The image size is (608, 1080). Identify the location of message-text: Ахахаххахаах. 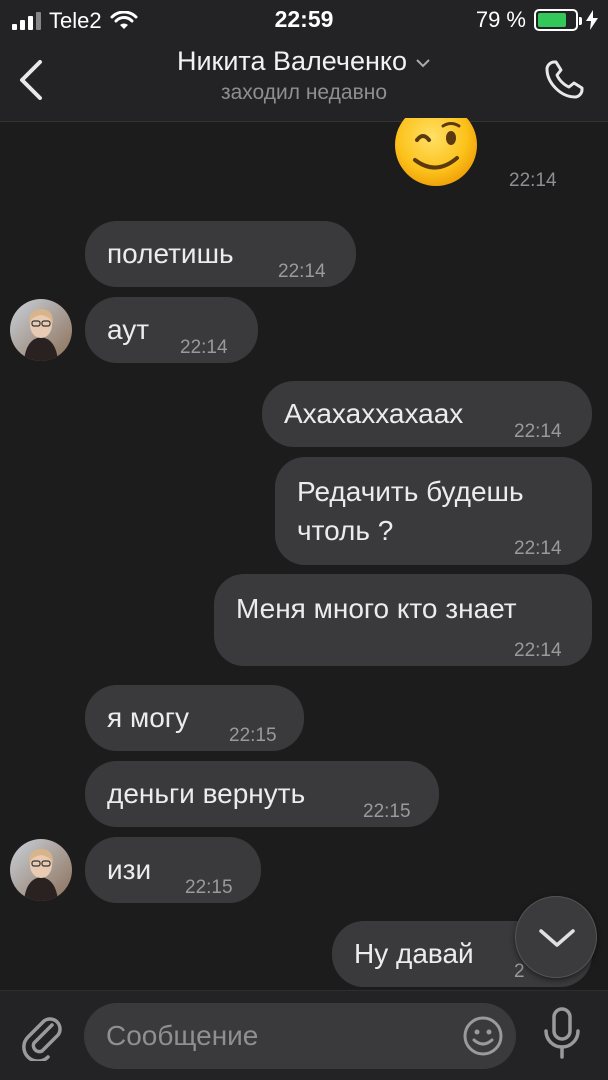
(374, 413).